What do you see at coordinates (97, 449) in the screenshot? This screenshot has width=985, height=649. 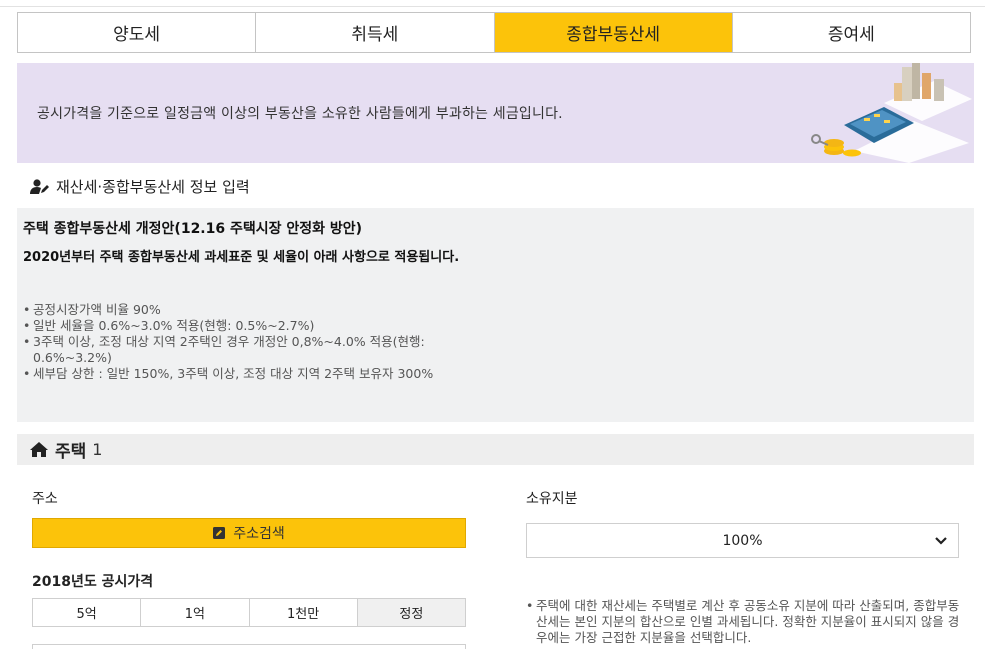 I see `house-number: 1` at bounding box center [97, 449].